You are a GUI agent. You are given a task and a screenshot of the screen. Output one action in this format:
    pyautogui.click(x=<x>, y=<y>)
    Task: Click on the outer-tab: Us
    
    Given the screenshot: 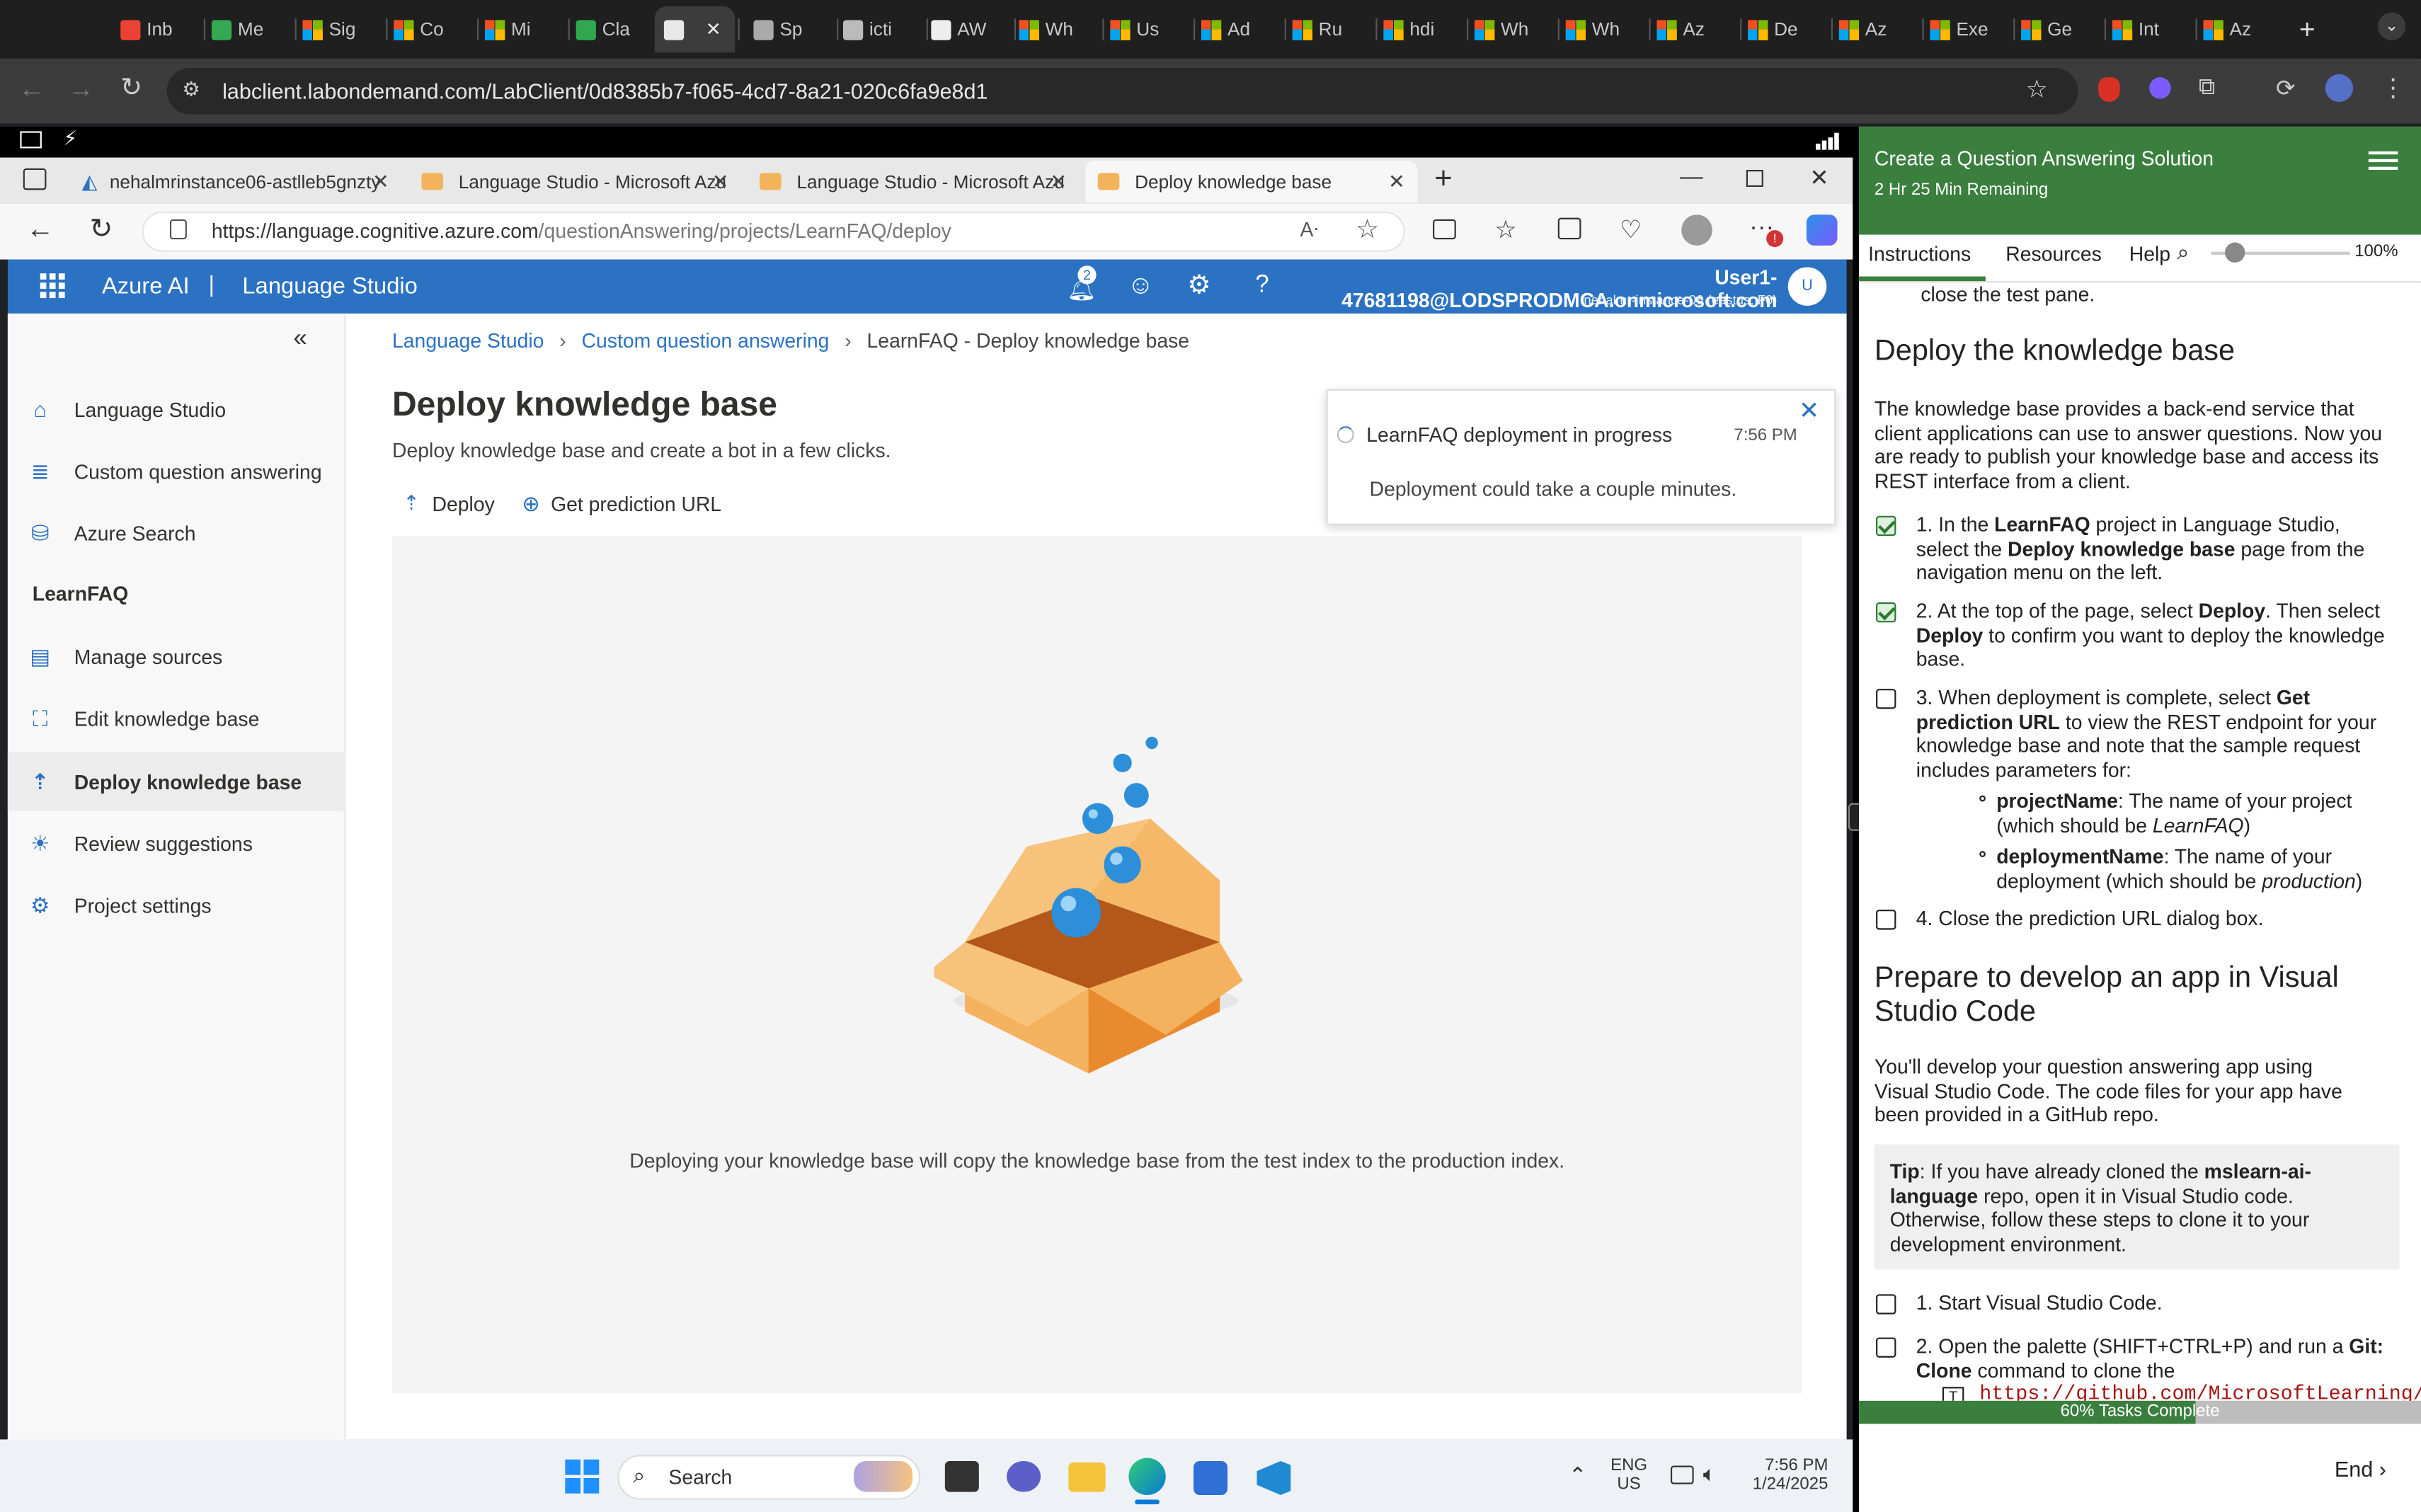 What is the action you would take?
    pyautogui.click(x=1148, y=29)
    